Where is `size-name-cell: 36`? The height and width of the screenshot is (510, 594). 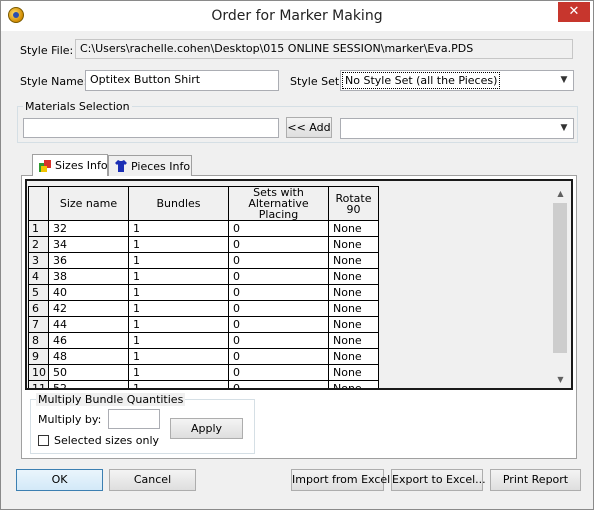
size-name-cell: 36 is located at coordinates (88, 260).